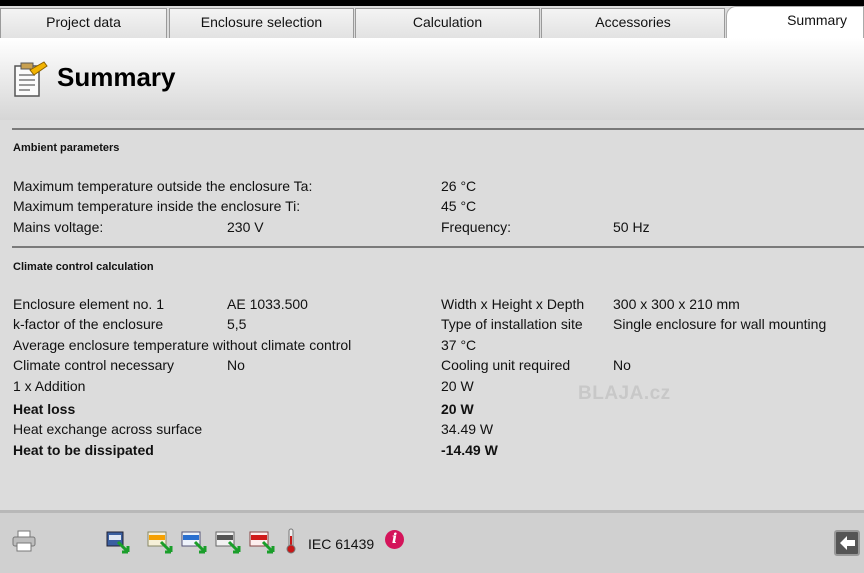  What do you see at coordinates (116, 77) in the screenshot?
I see `page-title: Summary` at bounding box center [116, 77].